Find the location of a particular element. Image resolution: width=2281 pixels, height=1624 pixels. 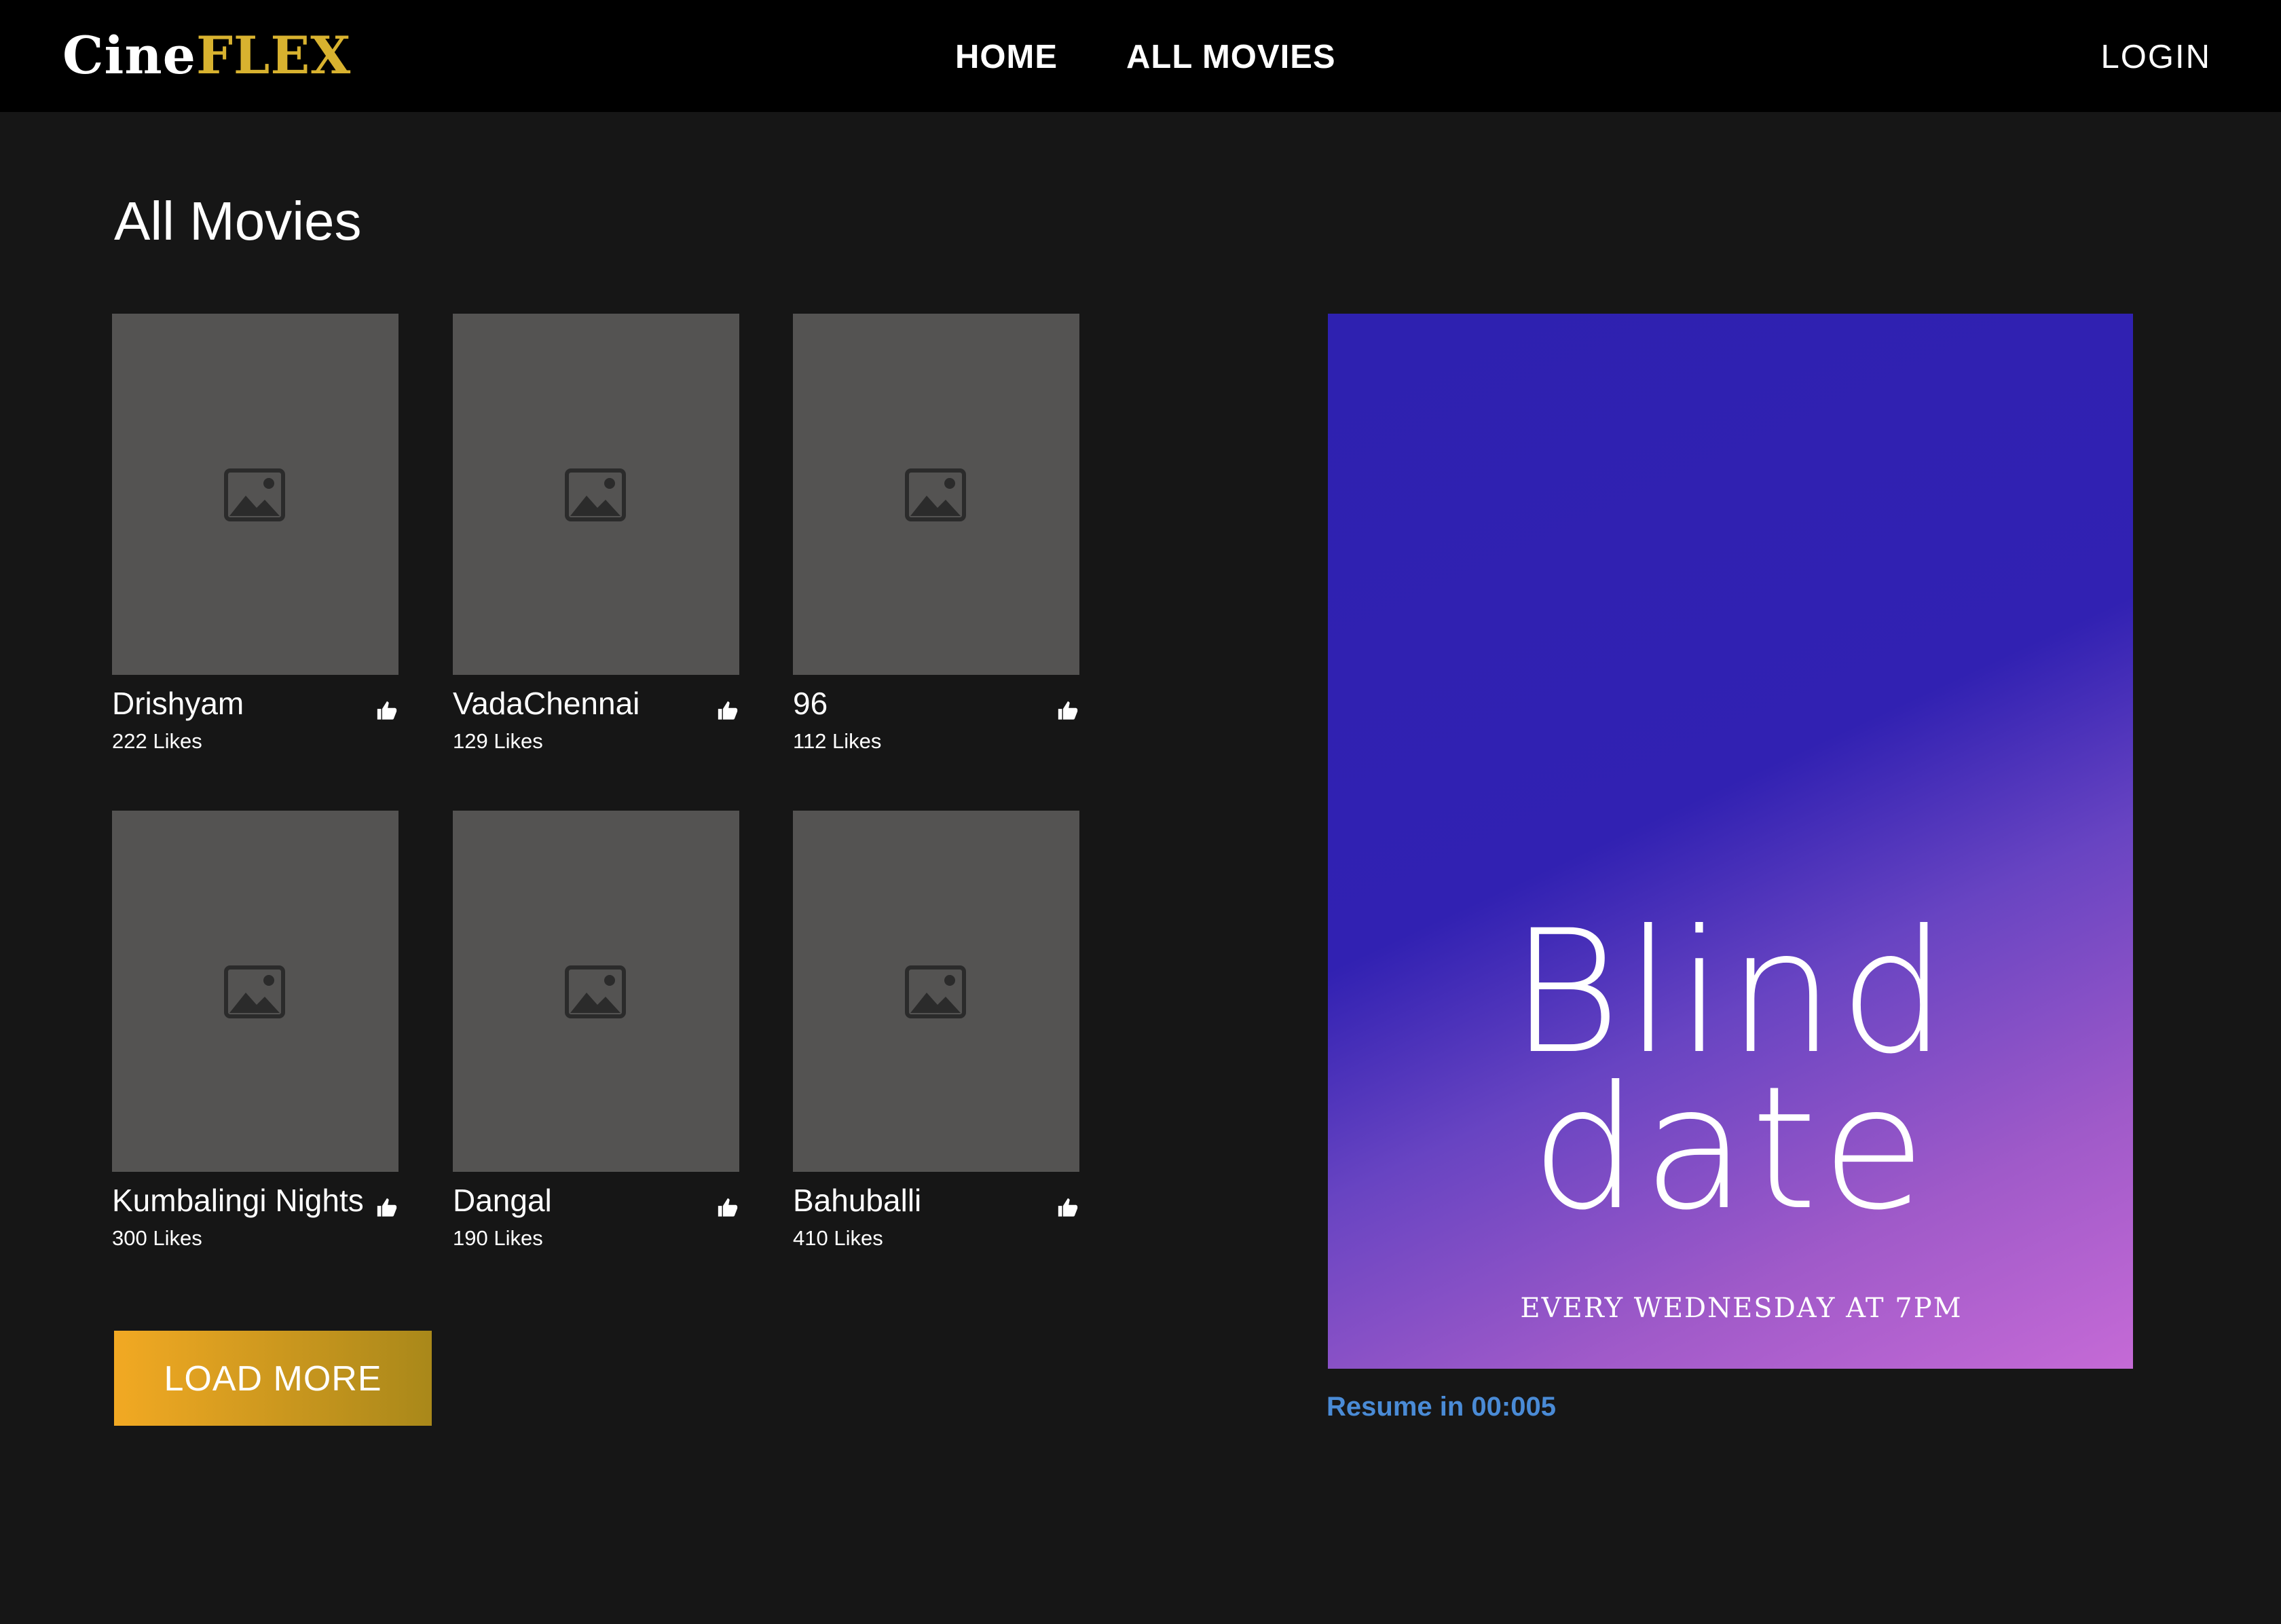

logo-text-flex: FLEX is located at coordinates (274, 55).